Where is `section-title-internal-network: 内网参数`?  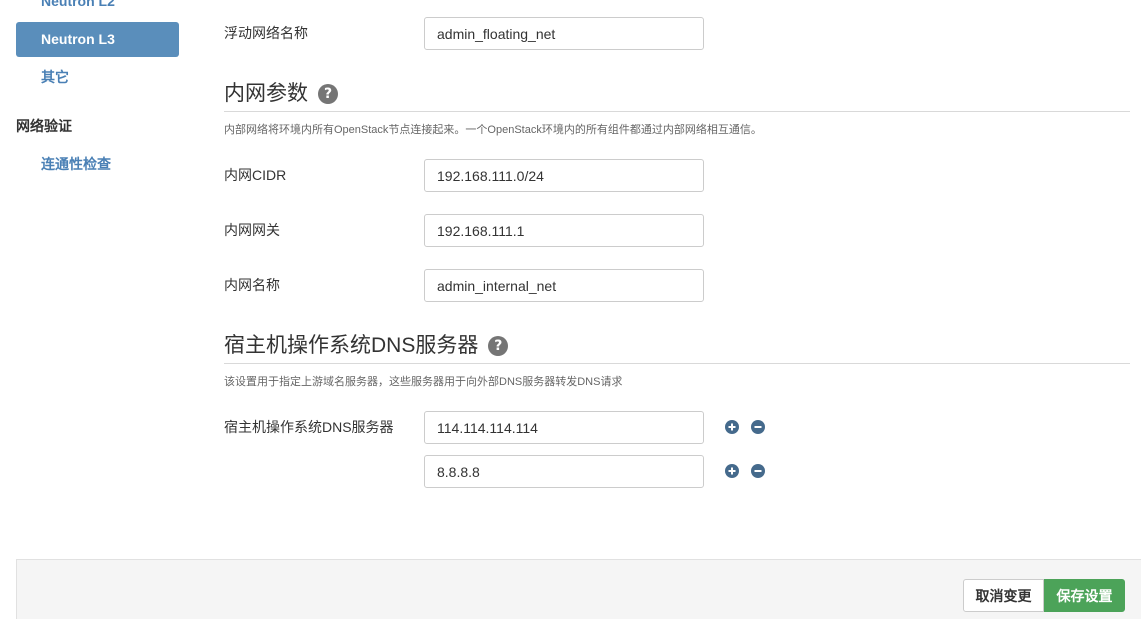 section-title-internal-network: 内网参数 is located at coordinates (281, 94).